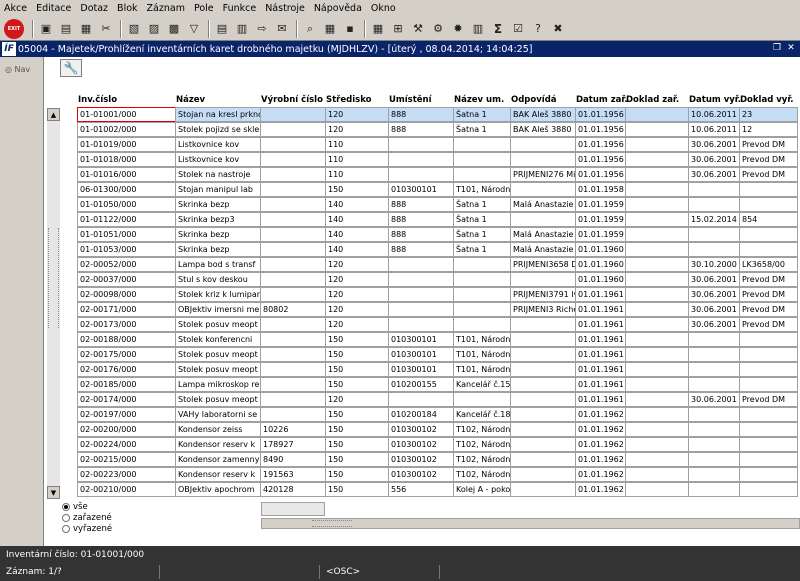 The height and width of the screenshot is (581, 800). What do you see at coordinates (652, 100) in the screenshot?
I see `column-header: Doklad zař.` at bounding box center [652, 100].